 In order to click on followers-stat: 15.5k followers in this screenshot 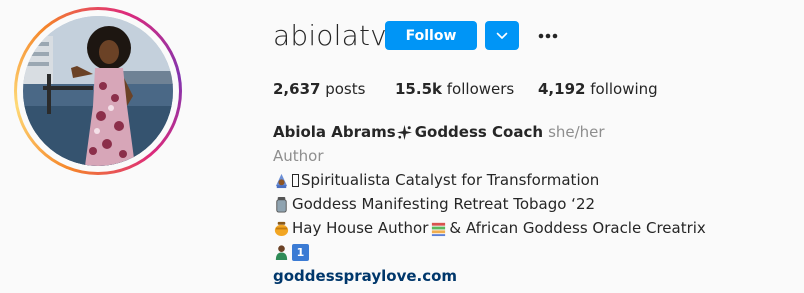, I will do `click(454, 89)`.